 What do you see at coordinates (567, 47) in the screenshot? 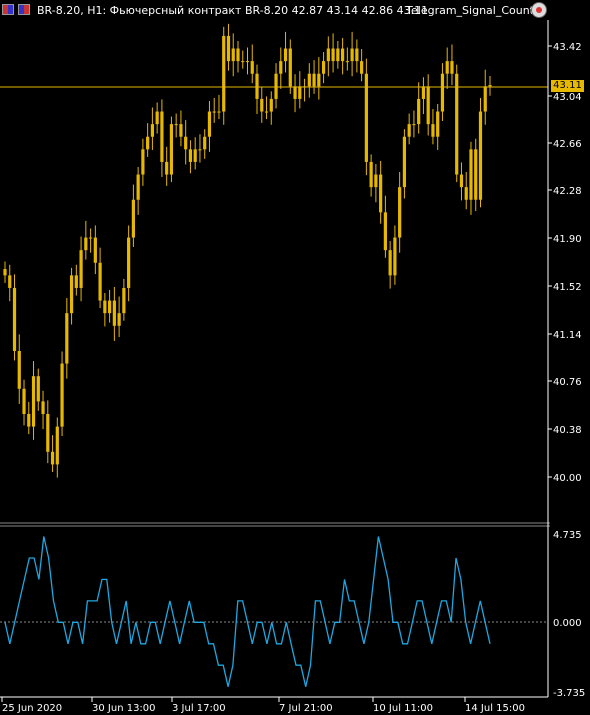
I see `price-tick-label: 43.42` at bounding box center [567, 47].